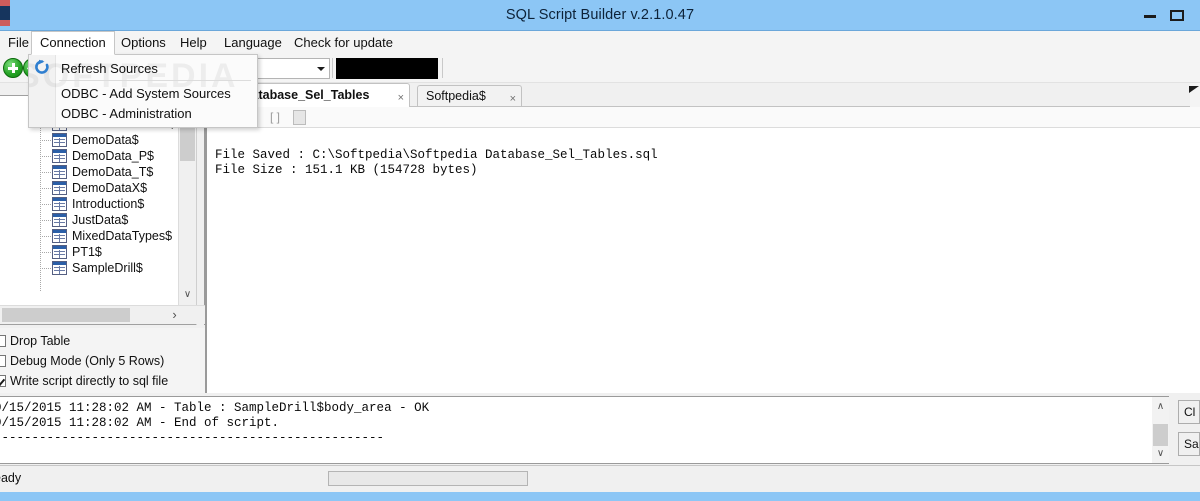 This screenshot has height=501, width=1200. What do you see at coordinates (321, 69) in the screenshot?
I see `chevron-down-icon` at bounding box center [321, 69].